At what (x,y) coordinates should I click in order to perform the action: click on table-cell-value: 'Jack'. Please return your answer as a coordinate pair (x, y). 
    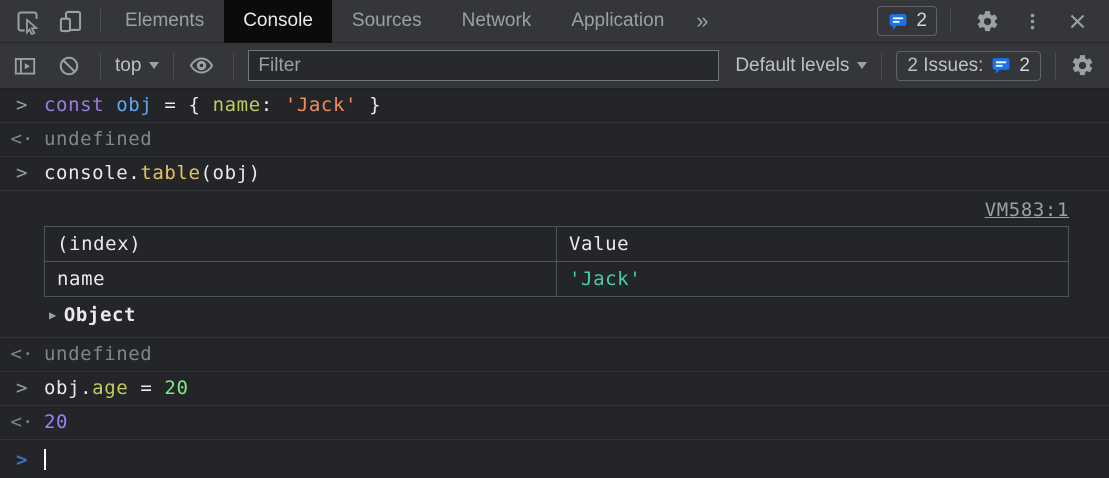
    Looking at the image, I should click on (812, 279).